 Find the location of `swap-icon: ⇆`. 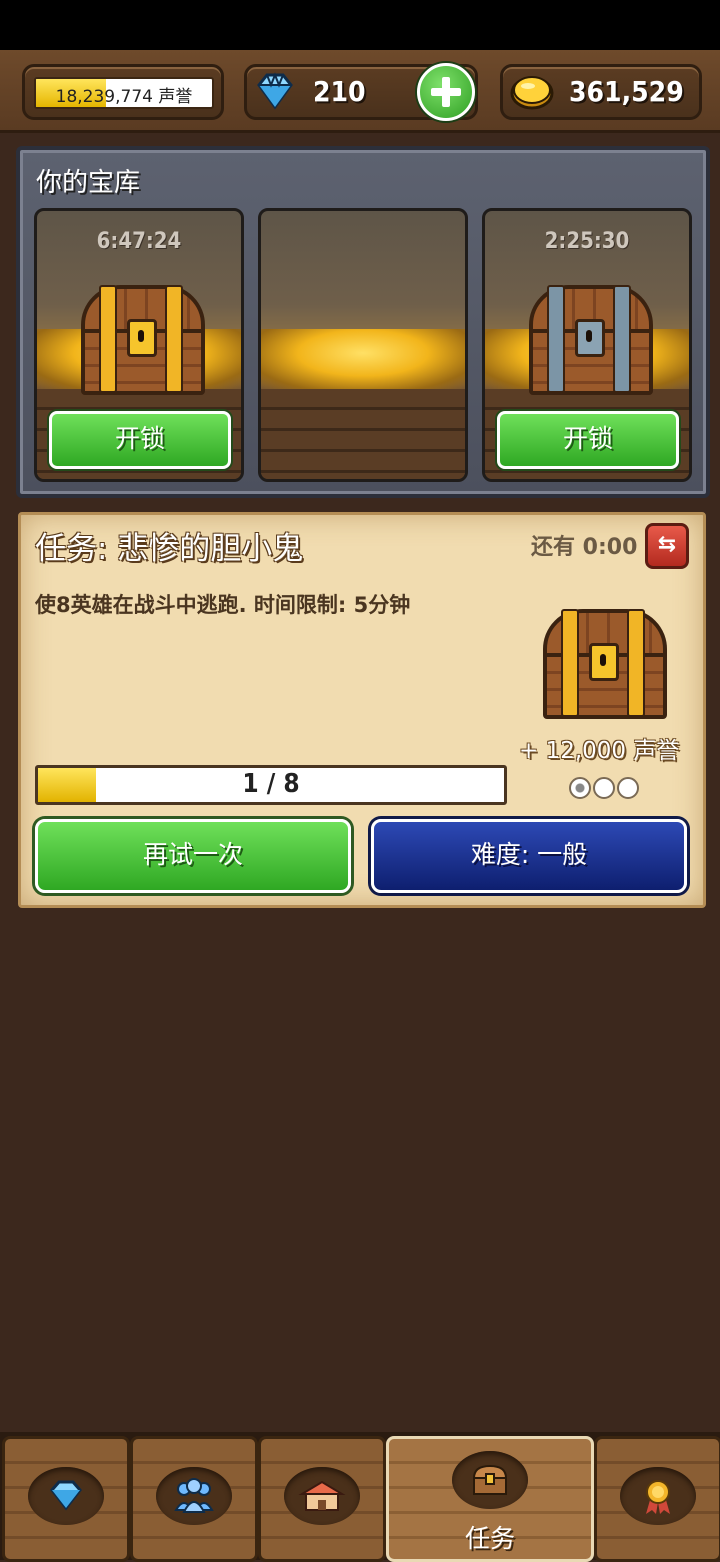

swap-icon: ⇆ is located at coordinates (667, 544).